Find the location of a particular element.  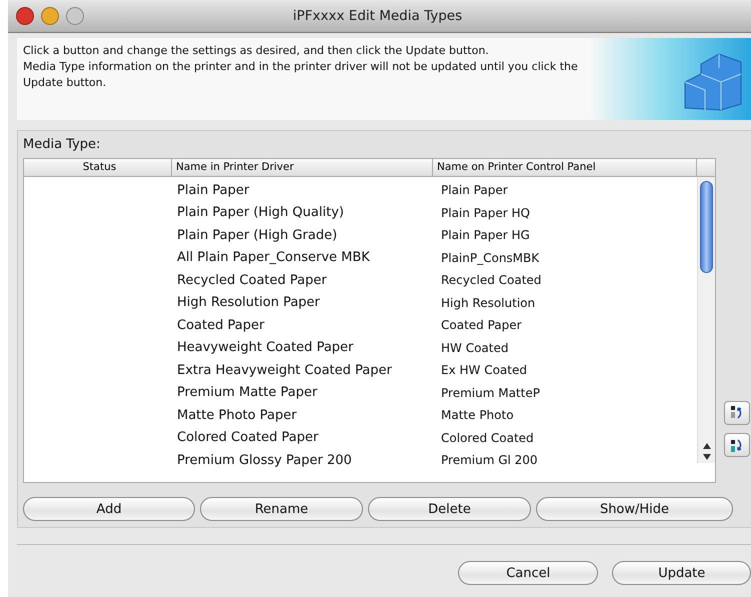

action-button: Delete is located at coordinates (449, 509).